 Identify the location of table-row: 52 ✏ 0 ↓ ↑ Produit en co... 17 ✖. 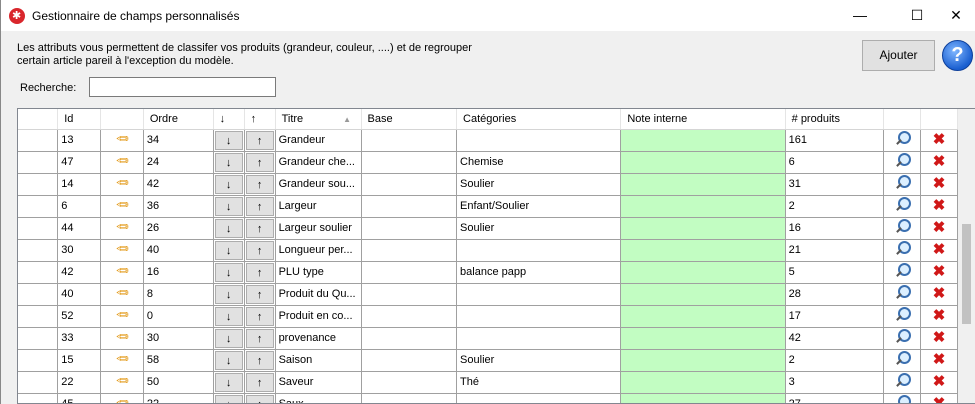
(496, 316).